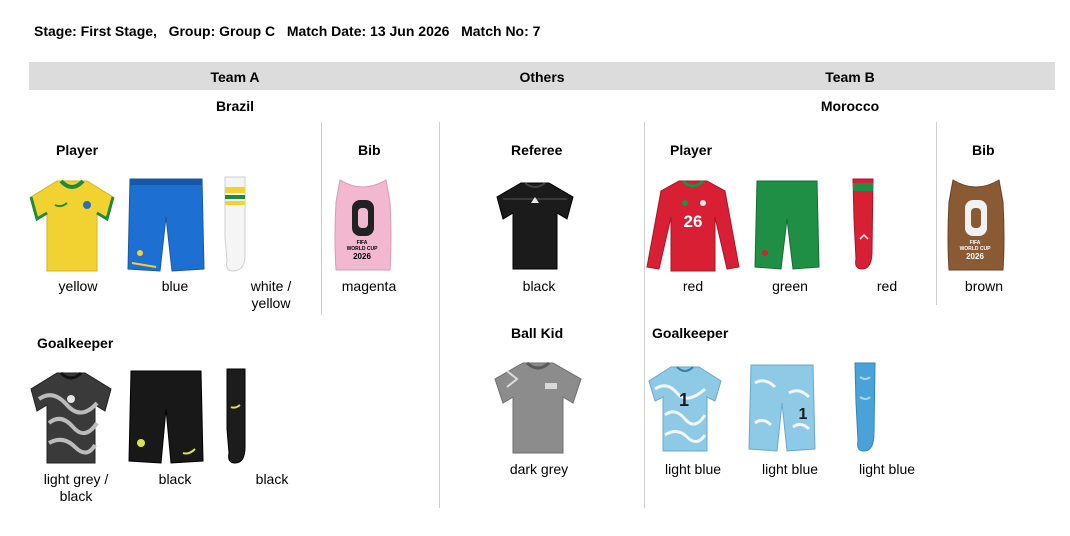 This screenshot has width=1070, height=536. I want to click on ball-kid-caption: dark grey, so click(539, 469).